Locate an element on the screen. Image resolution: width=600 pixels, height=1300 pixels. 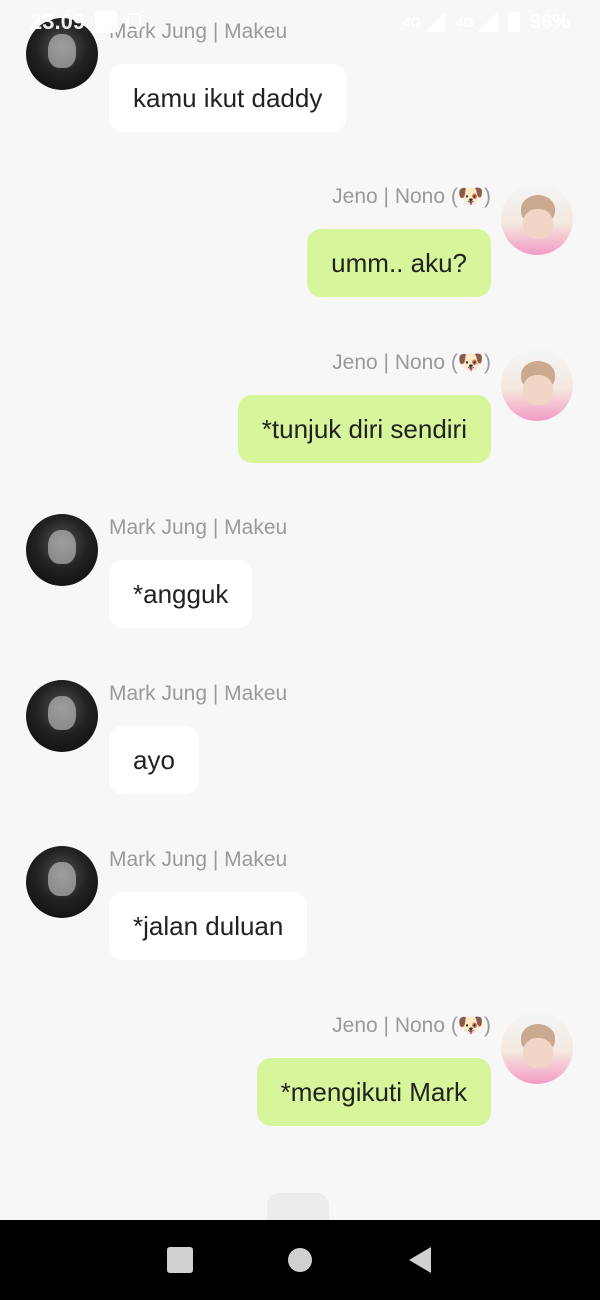
message-bubble: ayo is located at coordinates (154, 760).